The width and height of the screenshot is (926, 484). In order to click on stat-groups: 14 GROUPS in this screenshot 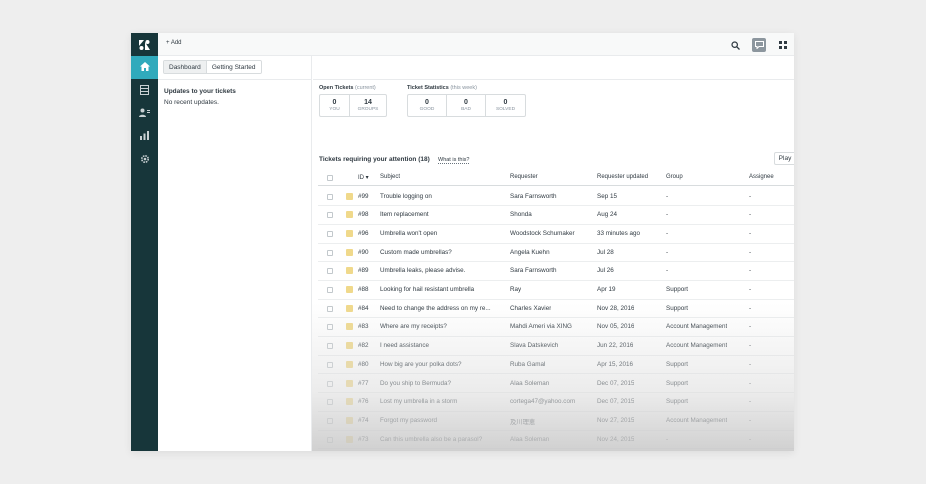, I will do `click(368, 105)`.